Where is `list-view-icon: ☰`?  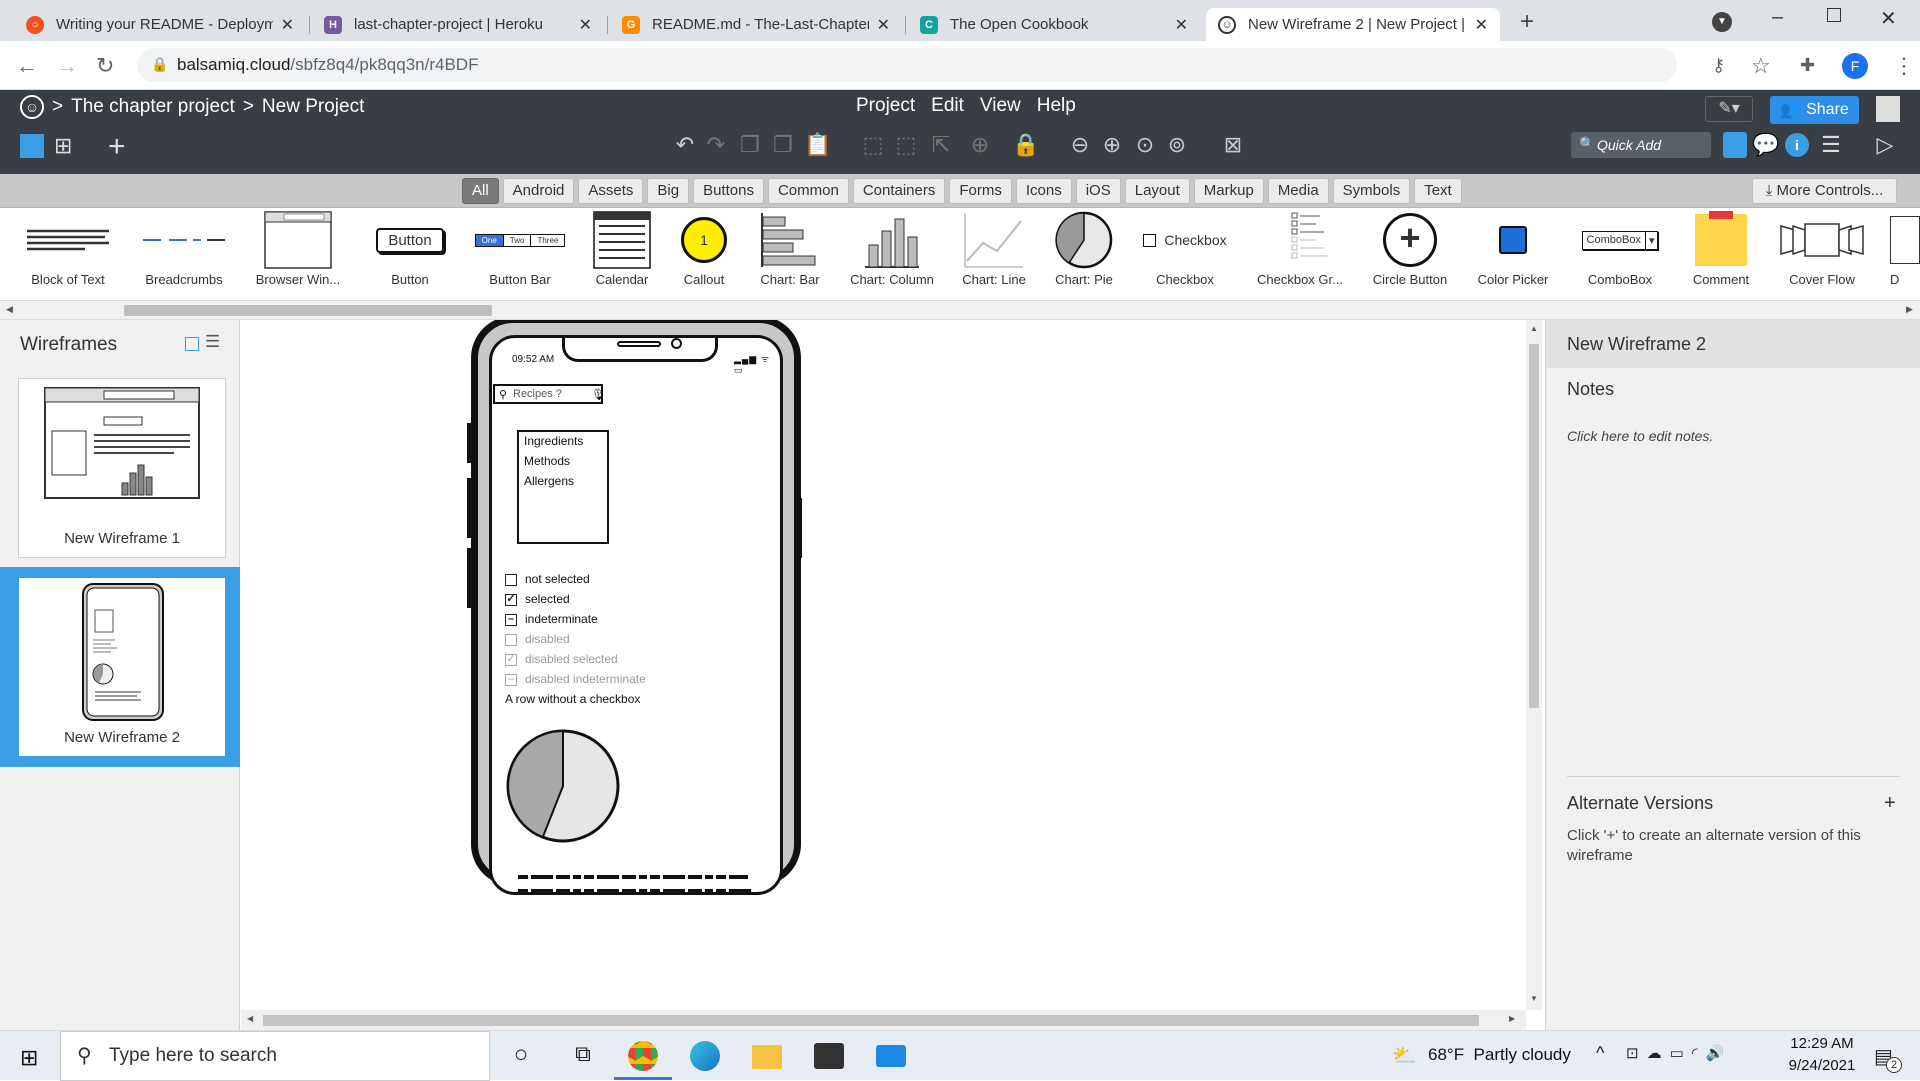
list-view-icon: ☰ is located at coordinates (212, 342).